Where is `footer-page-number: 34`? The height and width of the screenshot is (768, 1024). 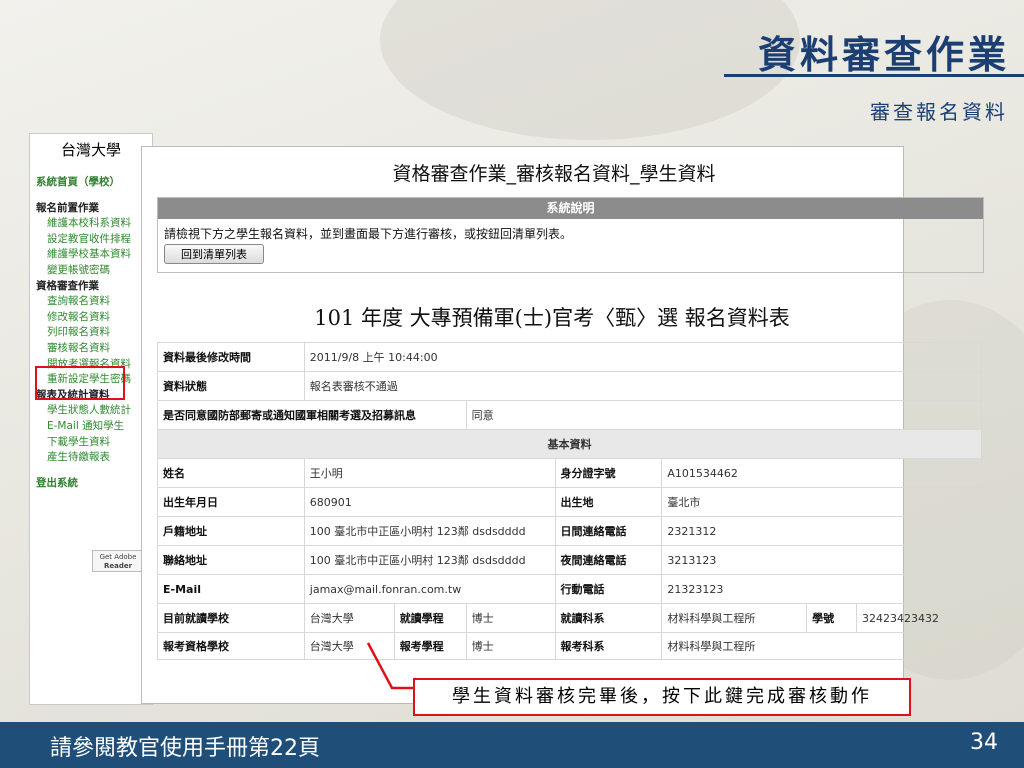 footer-page-number: 34 is located at coordinates (984, 742).